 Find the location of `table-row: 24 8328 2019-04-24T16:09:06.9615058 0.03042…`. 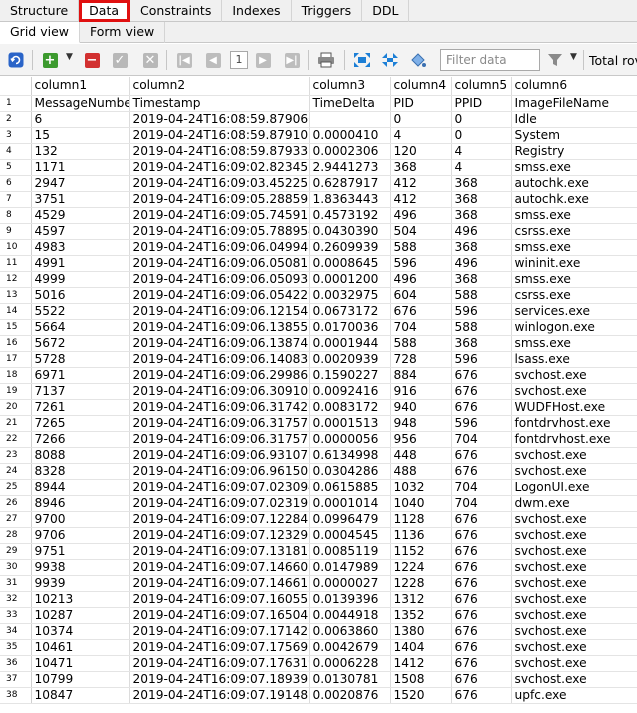

table-row: 24 8328 2019-04-24T16:09:06.9615058 0.03042… is located at coordinates (318, 471).